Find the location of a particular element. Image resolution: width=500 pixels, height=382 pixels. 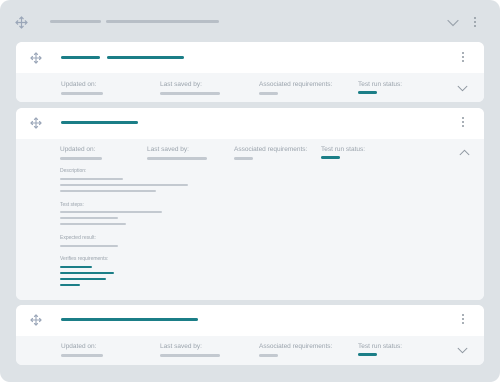

expected-result-label: Expected result: is located at coordinates (78, 238).